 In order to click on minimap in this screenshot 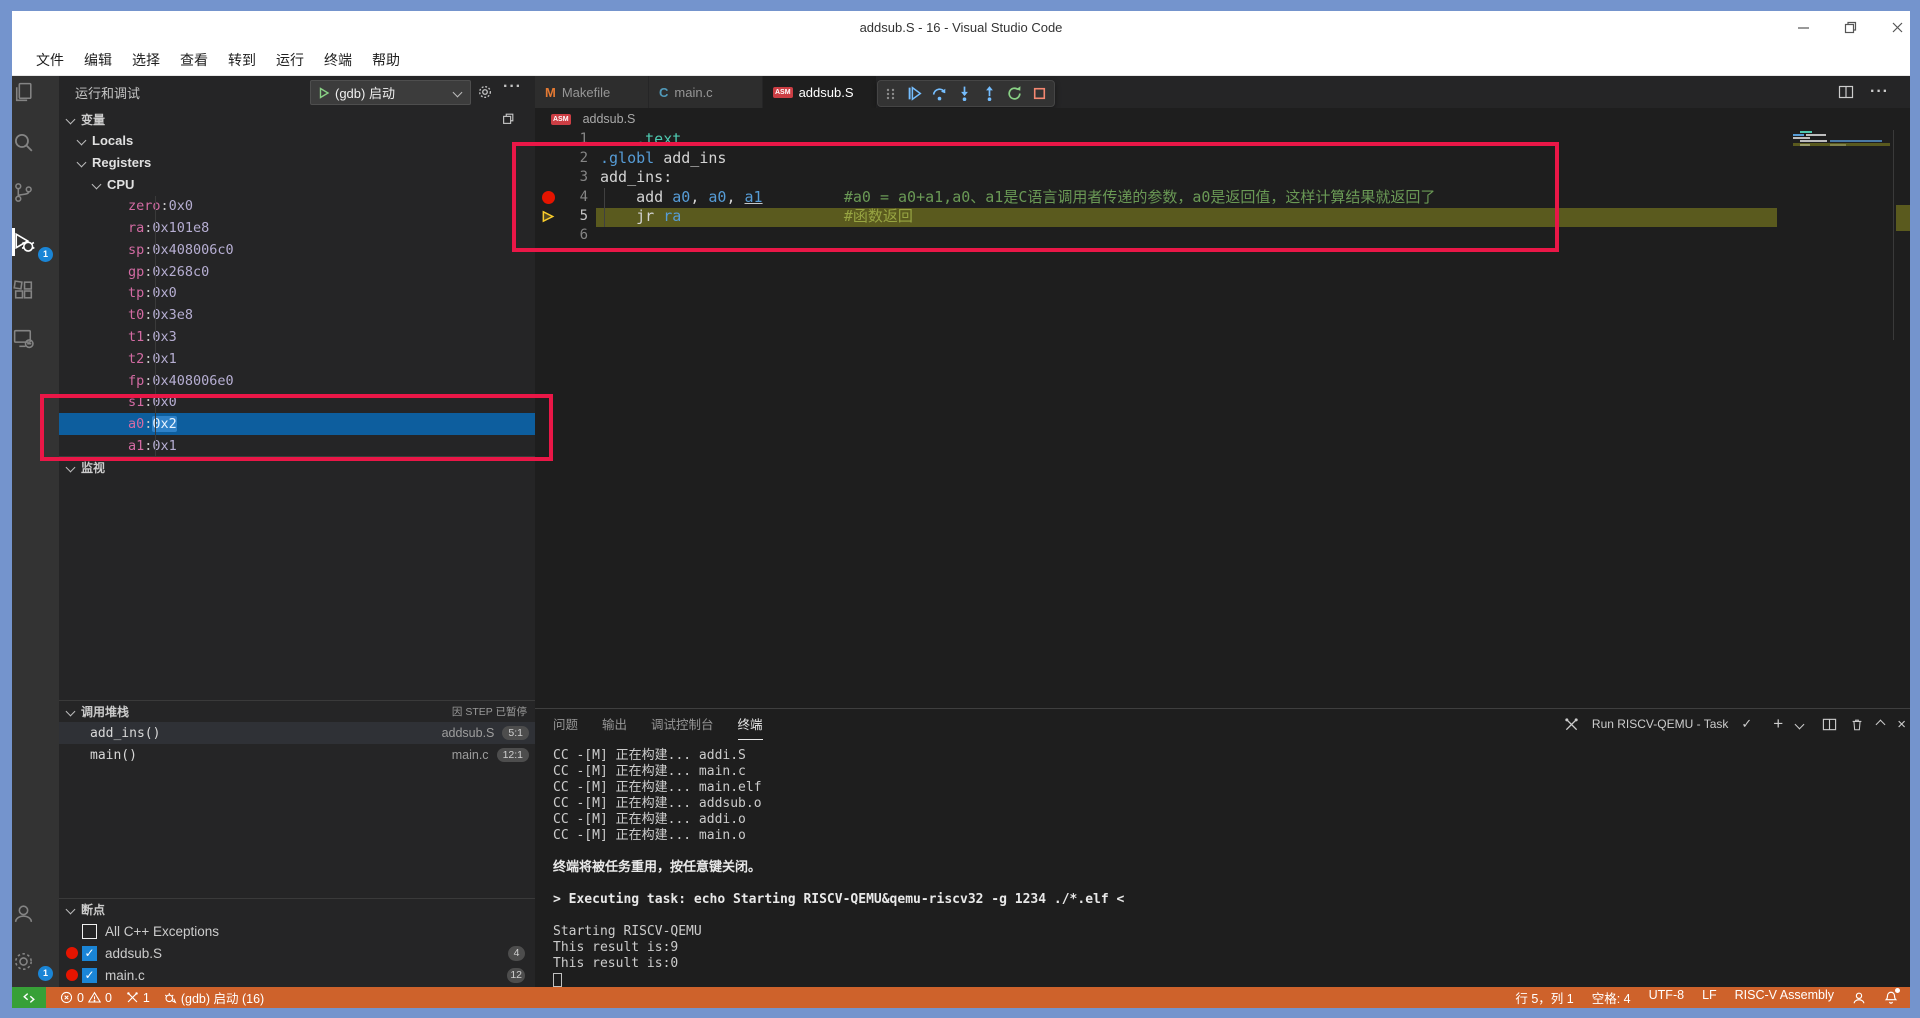, I will do `click(1839, 160)`.